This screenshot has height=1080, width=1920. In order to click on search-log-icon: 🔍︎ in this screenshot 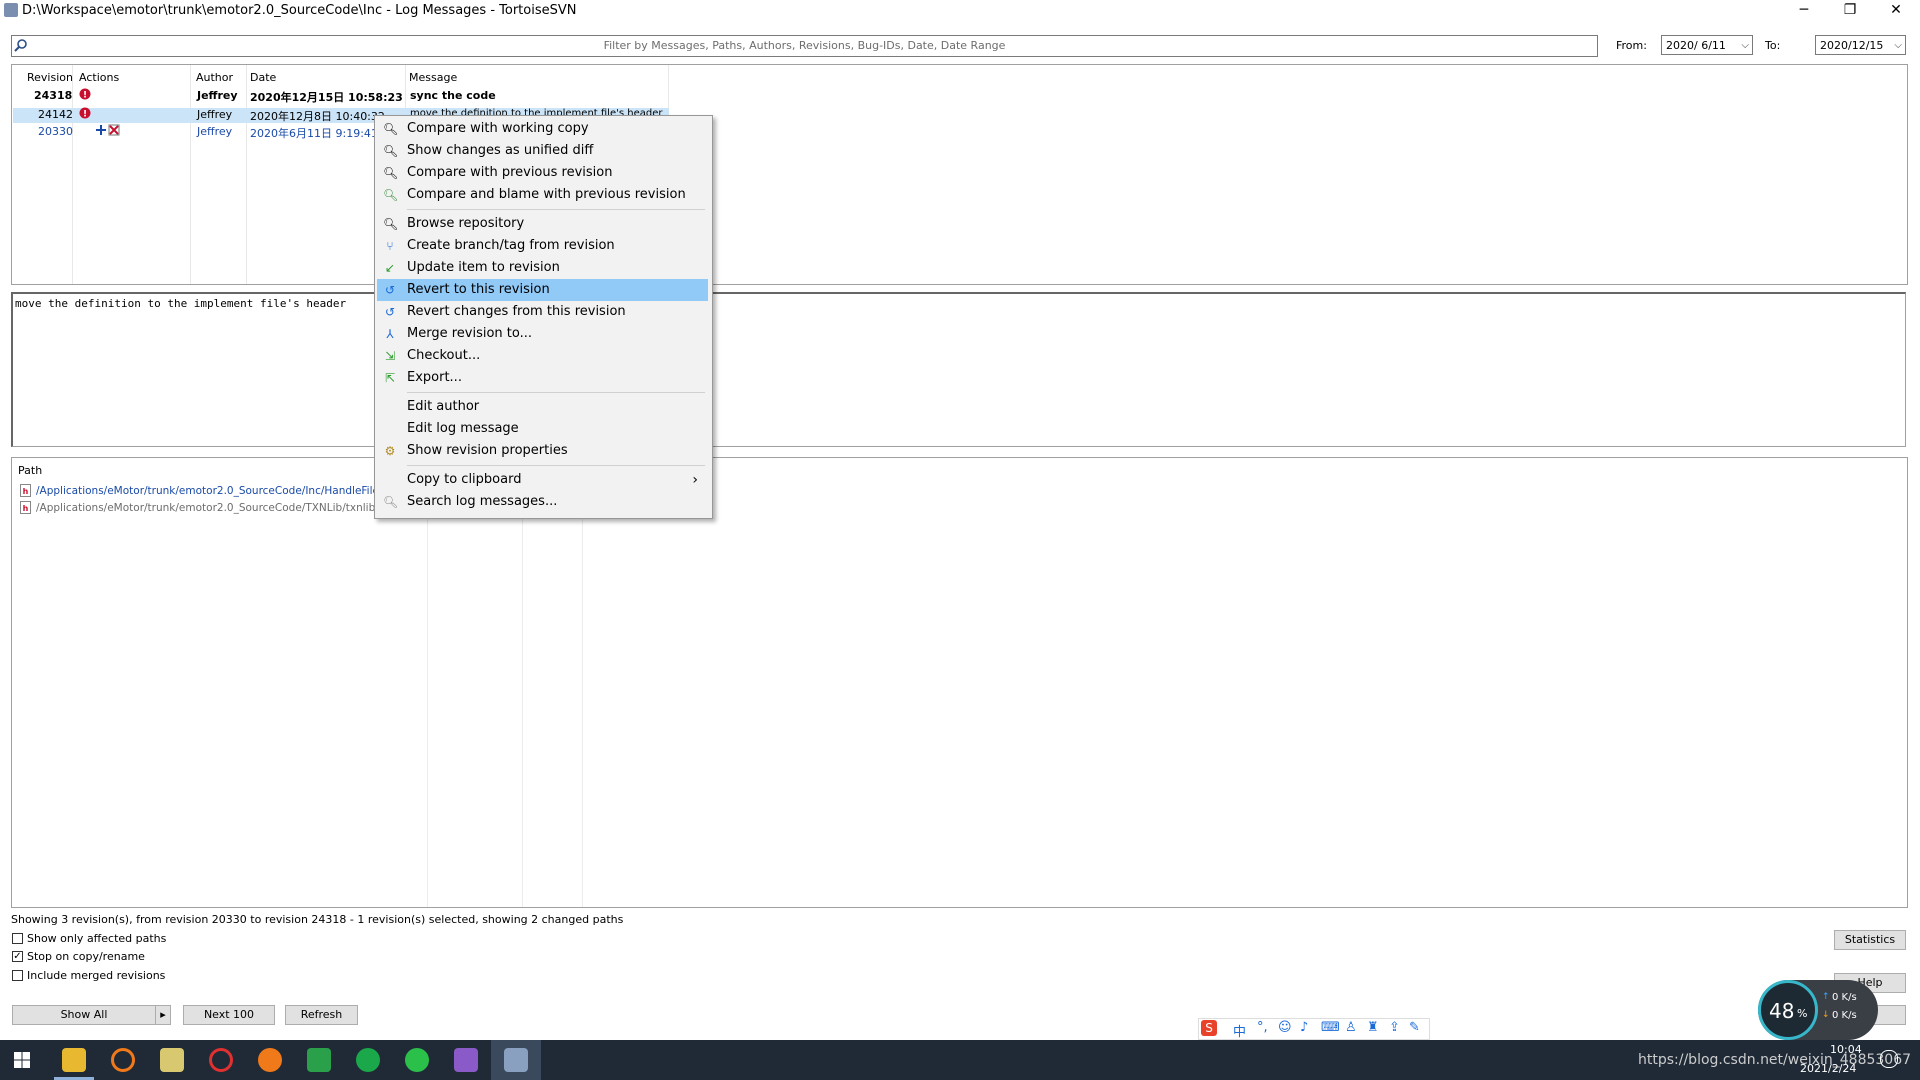, I will do `click(391, 502)`.